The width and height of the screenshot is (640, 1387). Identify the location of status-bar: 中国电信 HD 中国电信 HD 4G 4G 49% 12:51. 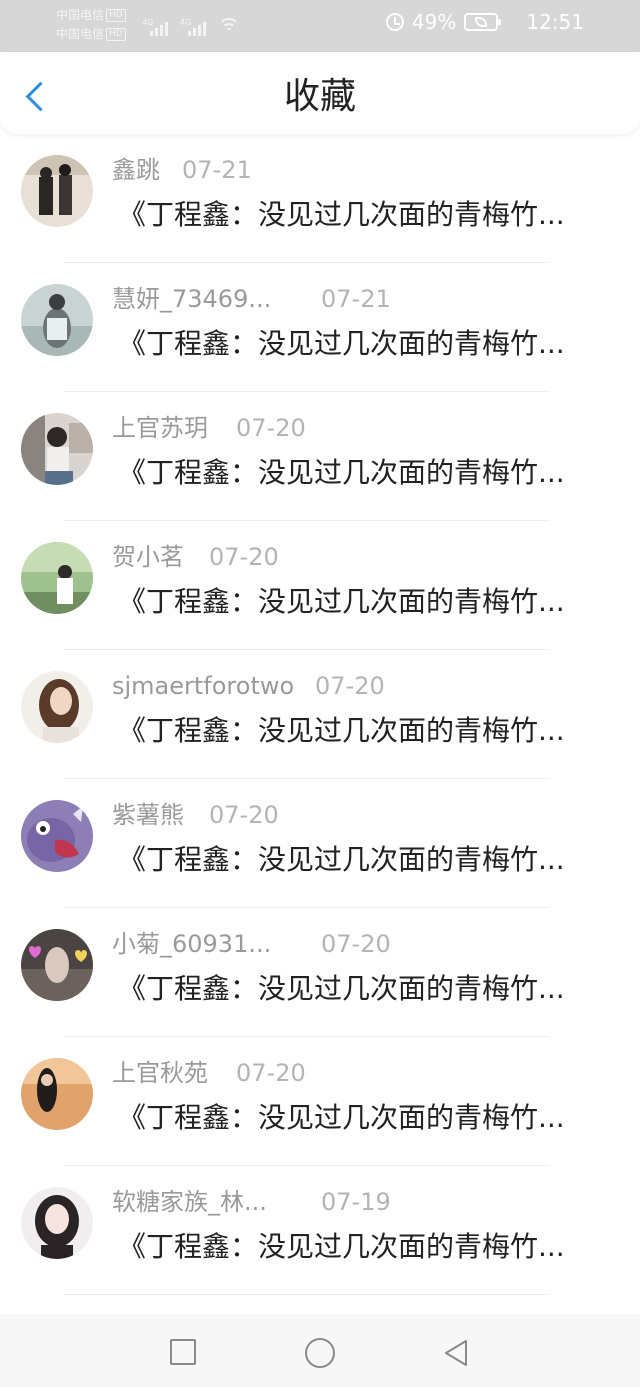
(320, 26).